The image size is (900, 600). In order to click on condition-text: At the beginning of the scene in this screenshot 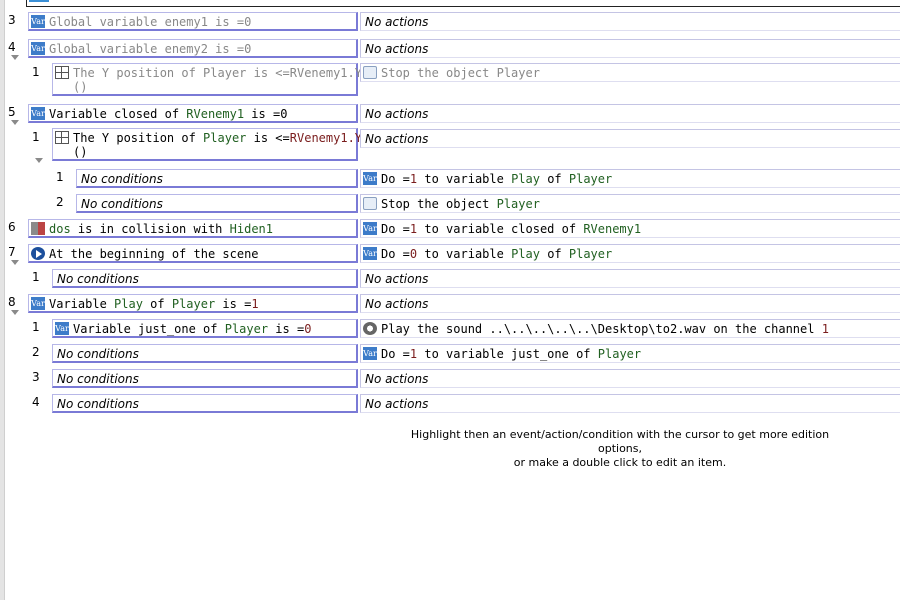, I will do `click(154, 254)`.